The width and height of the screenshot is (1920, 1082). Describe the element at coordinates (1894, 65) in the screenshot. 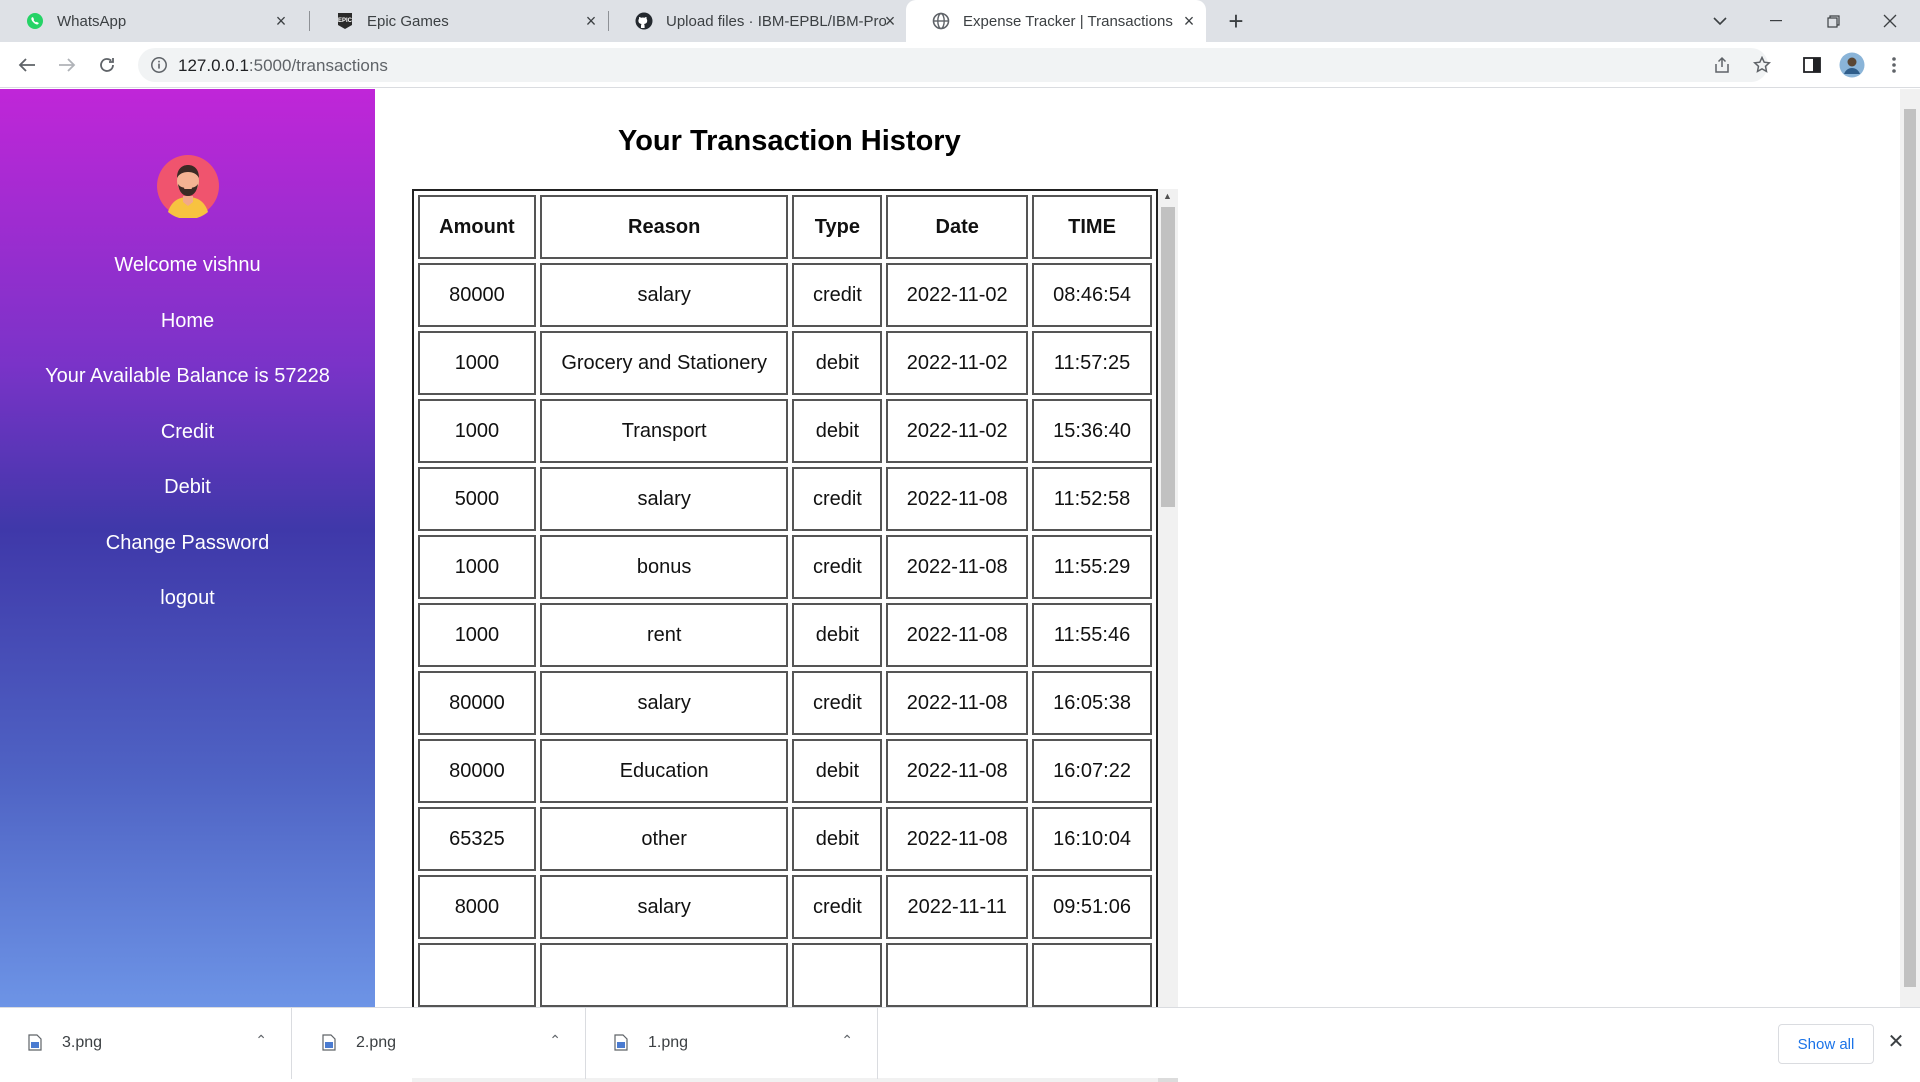

I see `menu-kebab-icon` at that location.